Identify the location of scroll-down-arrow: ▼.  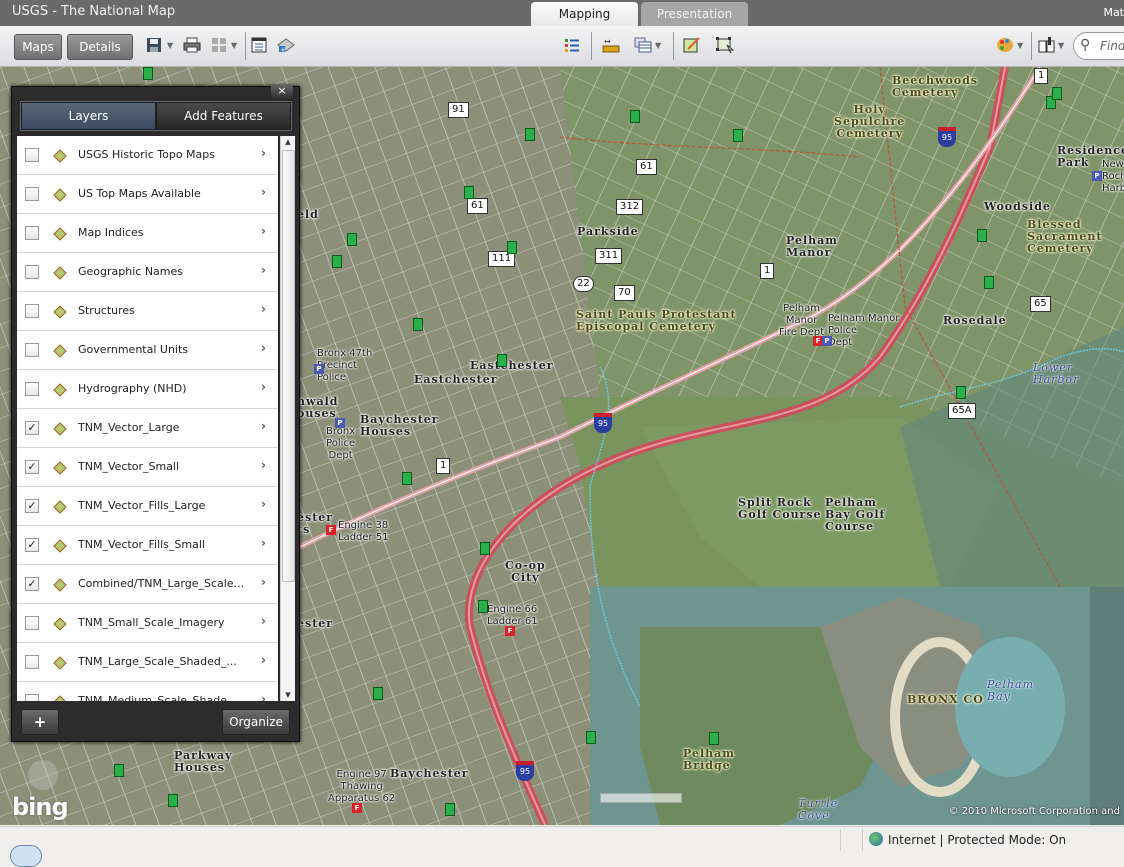
(288, 695).